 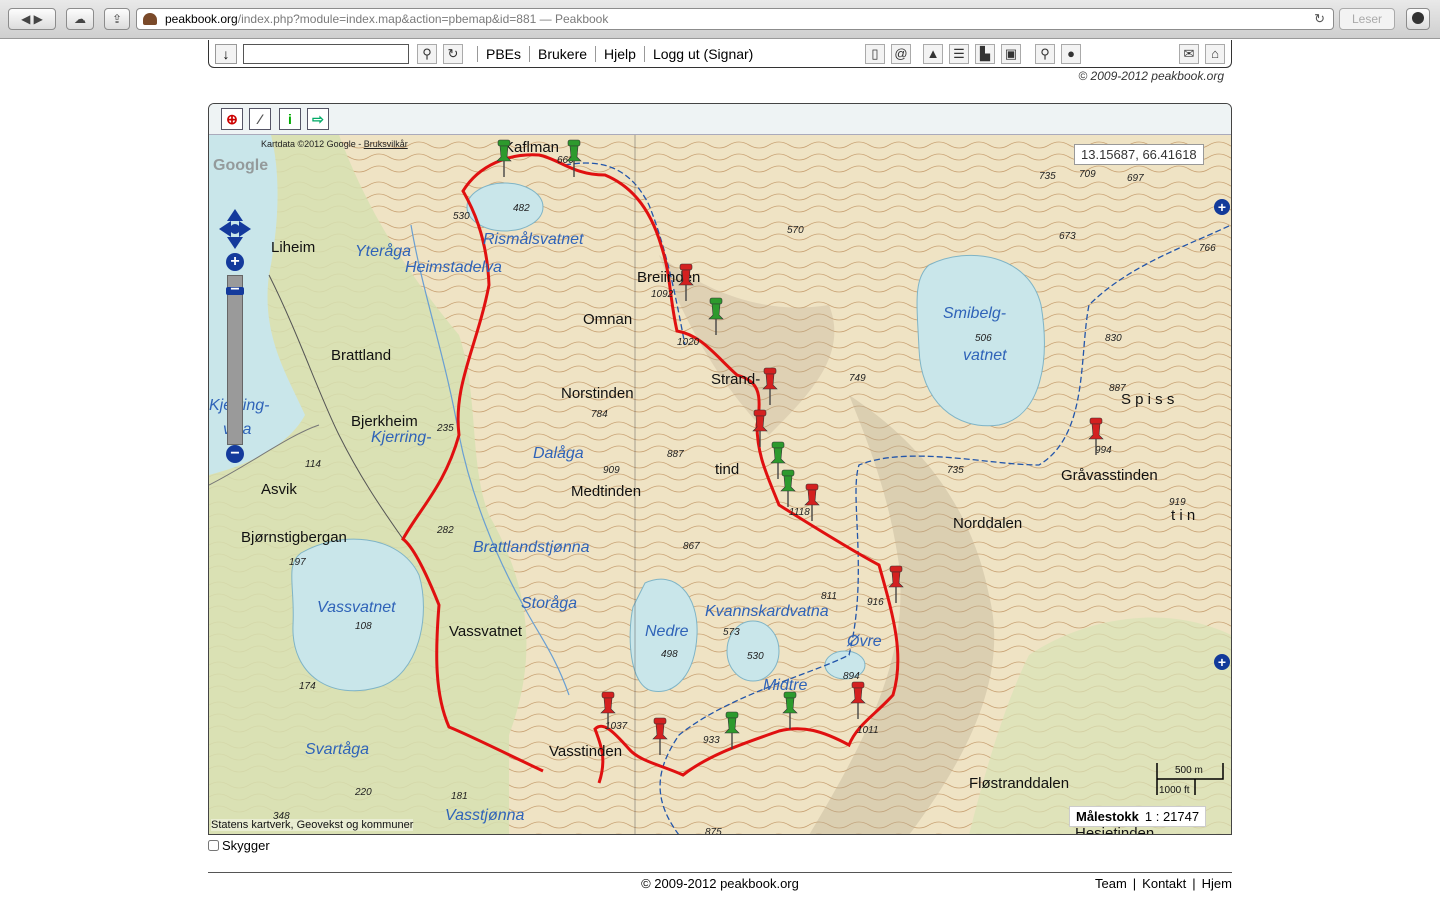 What do you see at coordinates (975, 313) in the screenshot?
I see `water-label: Smibelg-` at bounding box center [975, 313].